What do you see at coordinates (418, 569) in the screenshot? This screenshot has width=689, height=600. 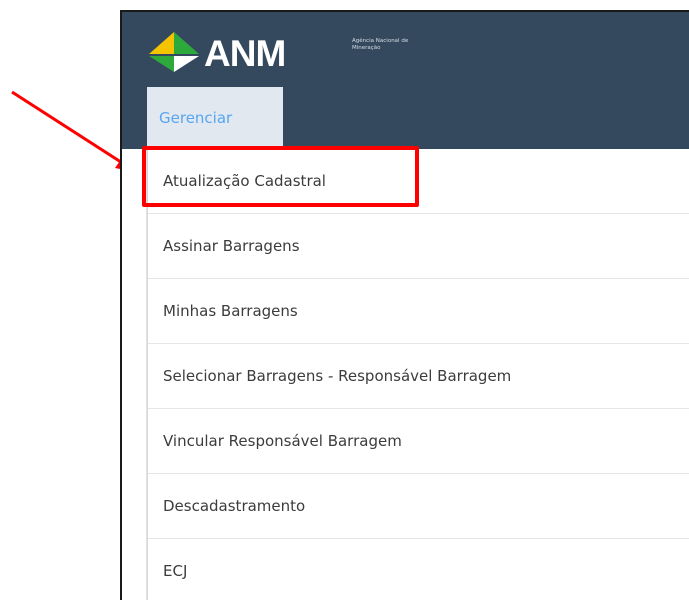 I see `menu-item-ecj: ECJ` at bounding box center [418, 569].